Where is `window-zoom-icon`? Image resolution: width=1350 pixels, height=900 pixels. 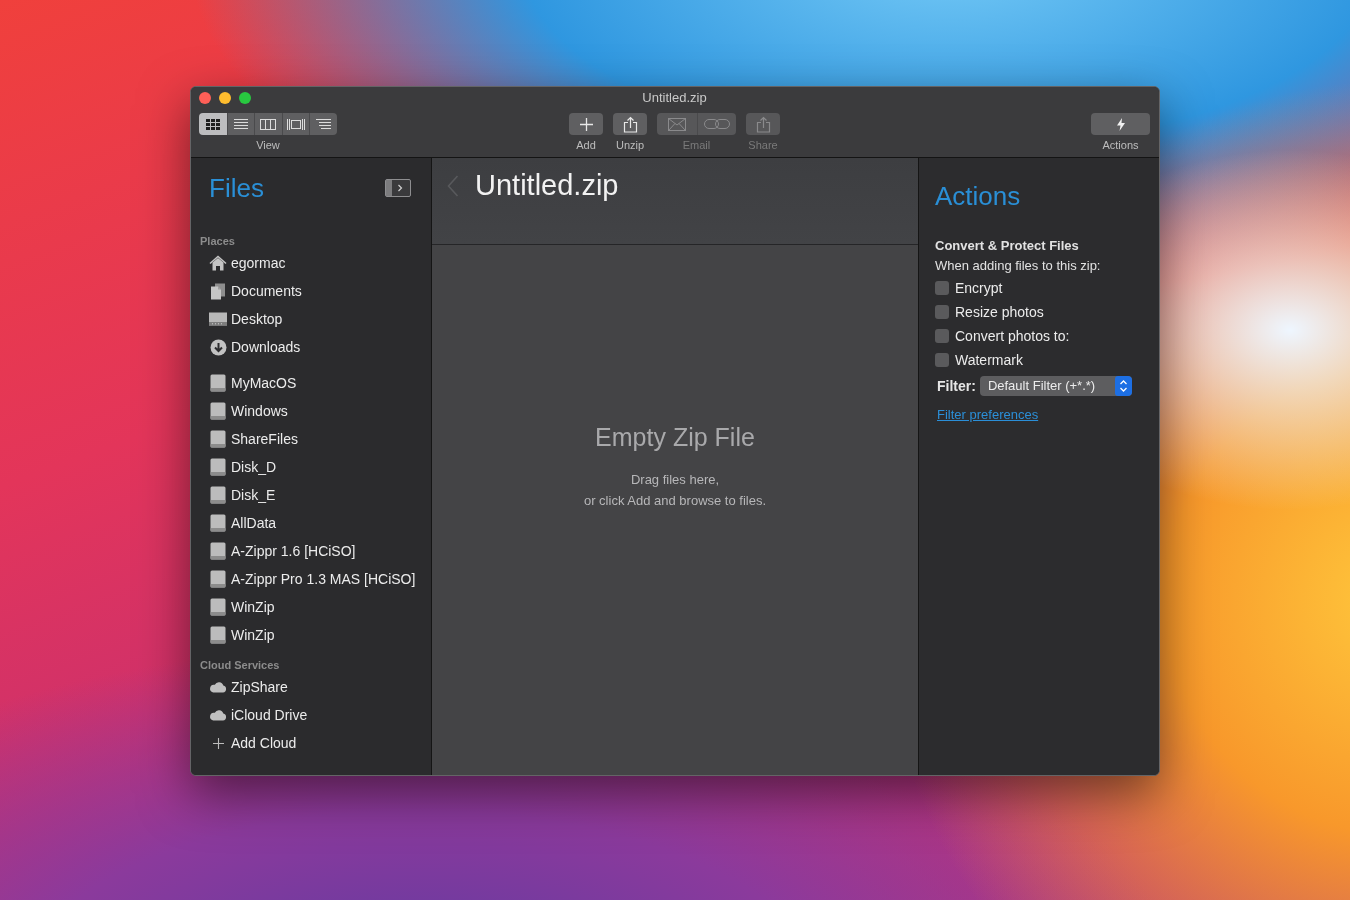
window-zoom-icon is located at coordinates (245, 98).